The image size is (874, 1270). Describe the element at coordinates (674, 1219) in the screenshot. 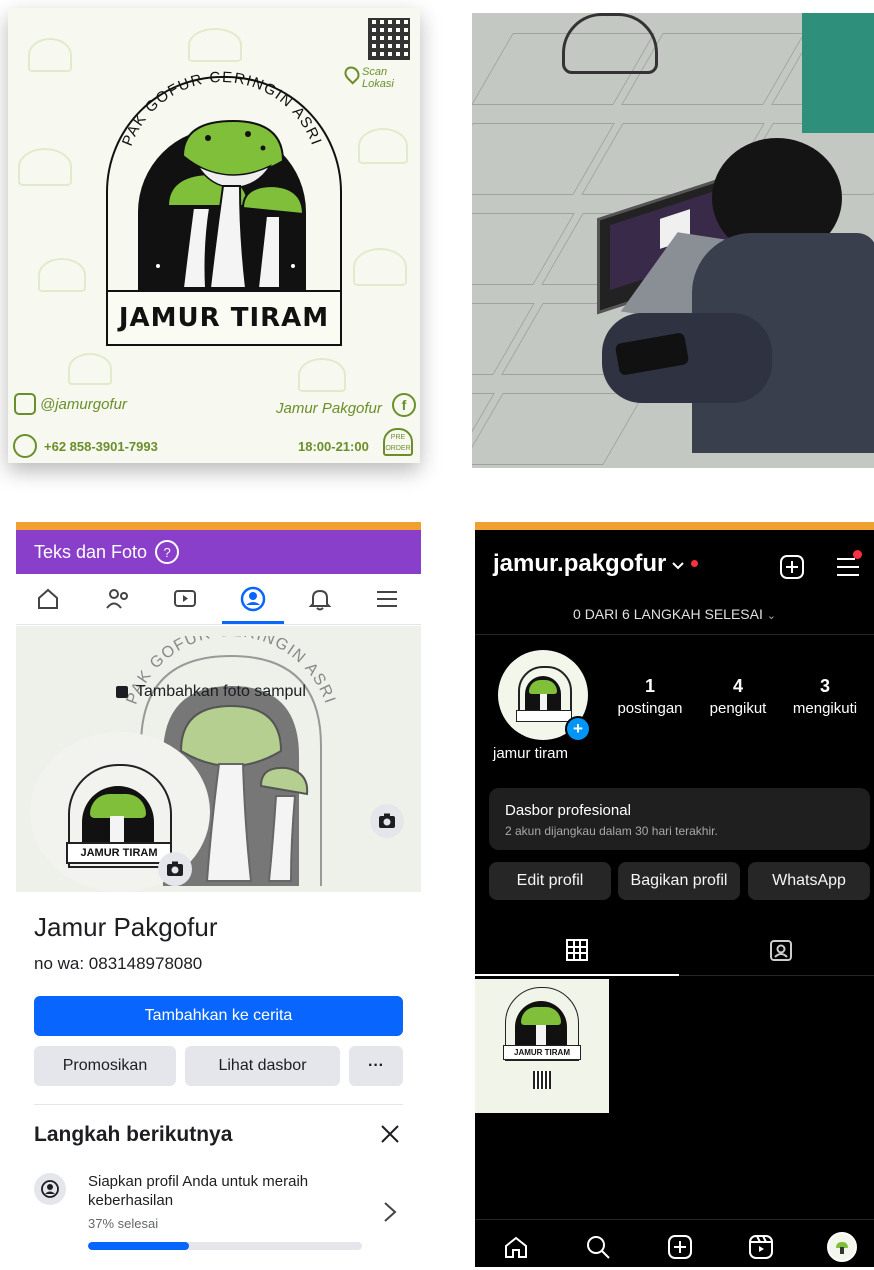

I see `bottom-nav-divider` at that location.